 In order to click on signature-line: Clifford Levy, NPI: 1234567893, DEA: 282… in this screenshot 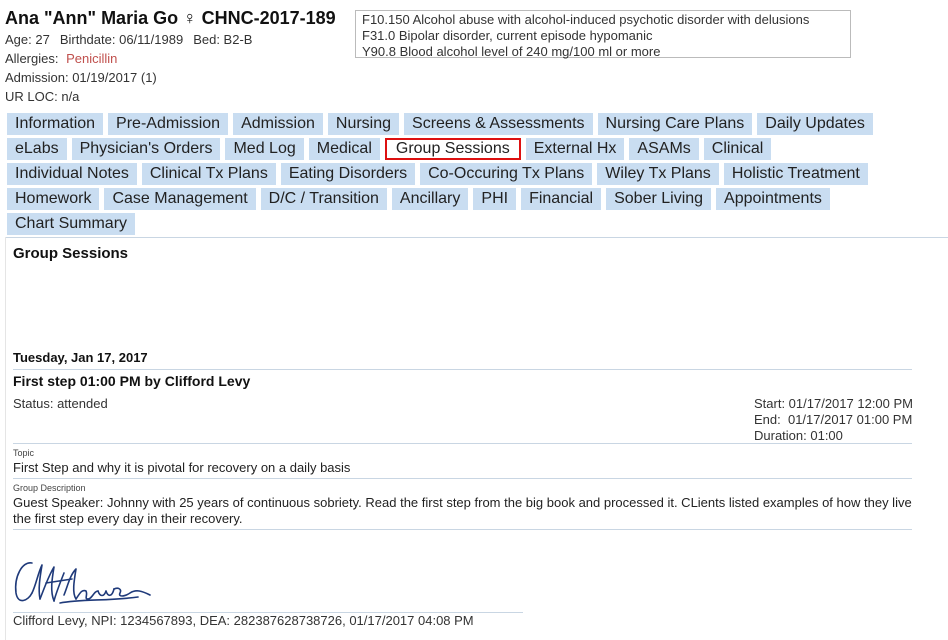, I will do `click(243, 620)`.